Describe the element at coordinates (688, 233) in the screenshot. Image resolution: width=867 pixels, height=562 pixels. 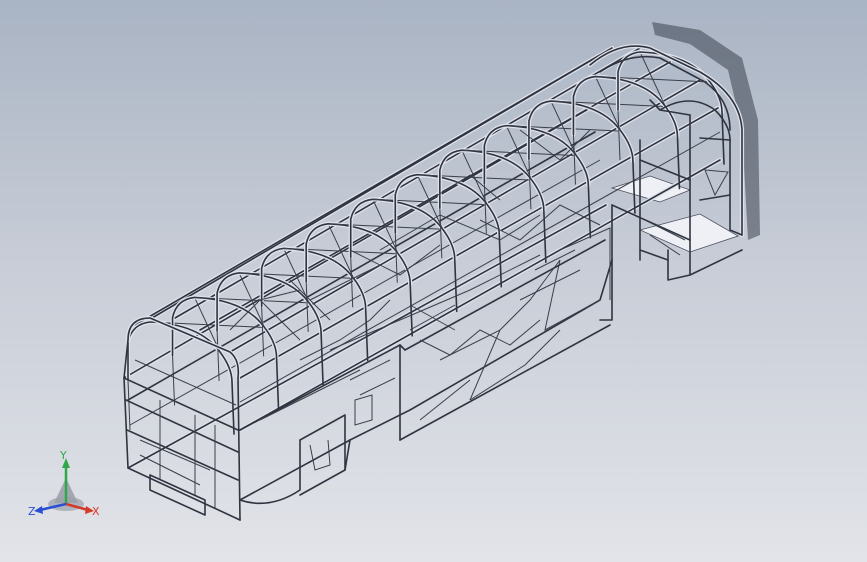
I see `floor-panel-cab` at that location.